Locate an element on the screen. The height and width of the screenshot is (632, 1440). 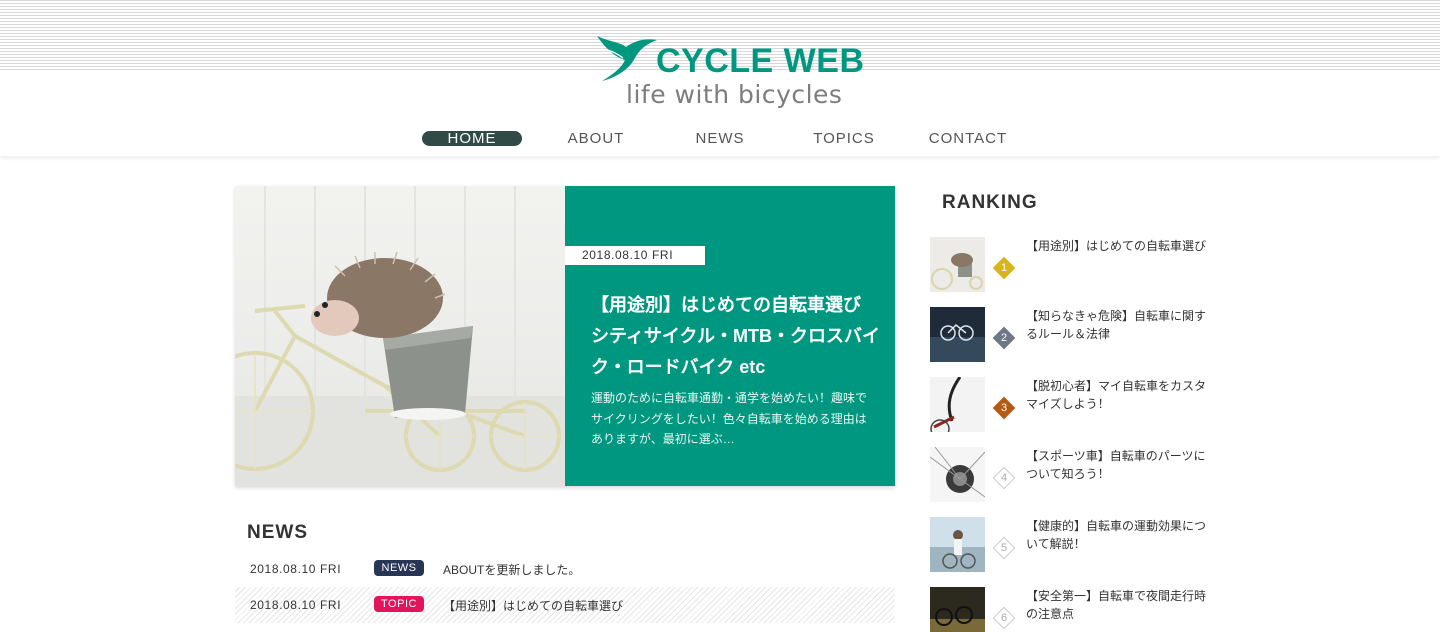
ranking-title: 【知らなきゃ危険】自転車に関するルール＆法律 is located at coordinates (1118, 325).